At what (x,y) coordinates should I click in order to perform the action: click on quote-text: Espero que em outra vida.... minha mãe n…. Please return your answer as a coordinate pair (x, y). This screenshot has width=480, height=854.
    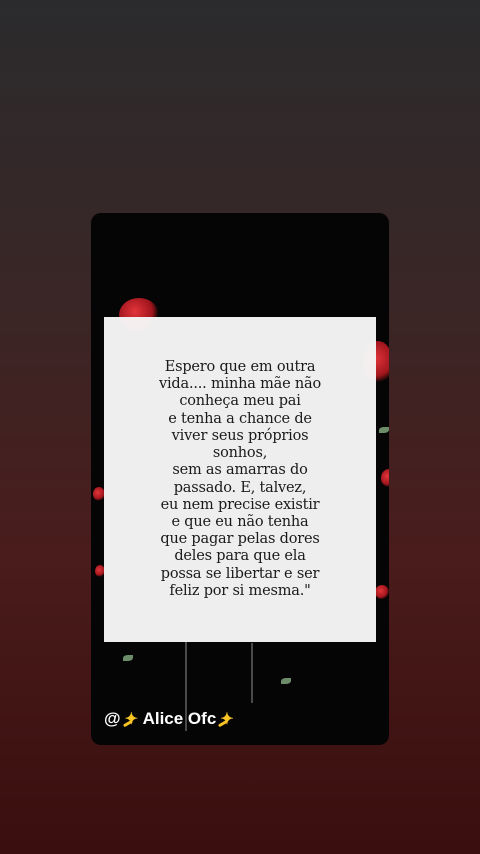
    Looking at the image, I should click on (240, 479).